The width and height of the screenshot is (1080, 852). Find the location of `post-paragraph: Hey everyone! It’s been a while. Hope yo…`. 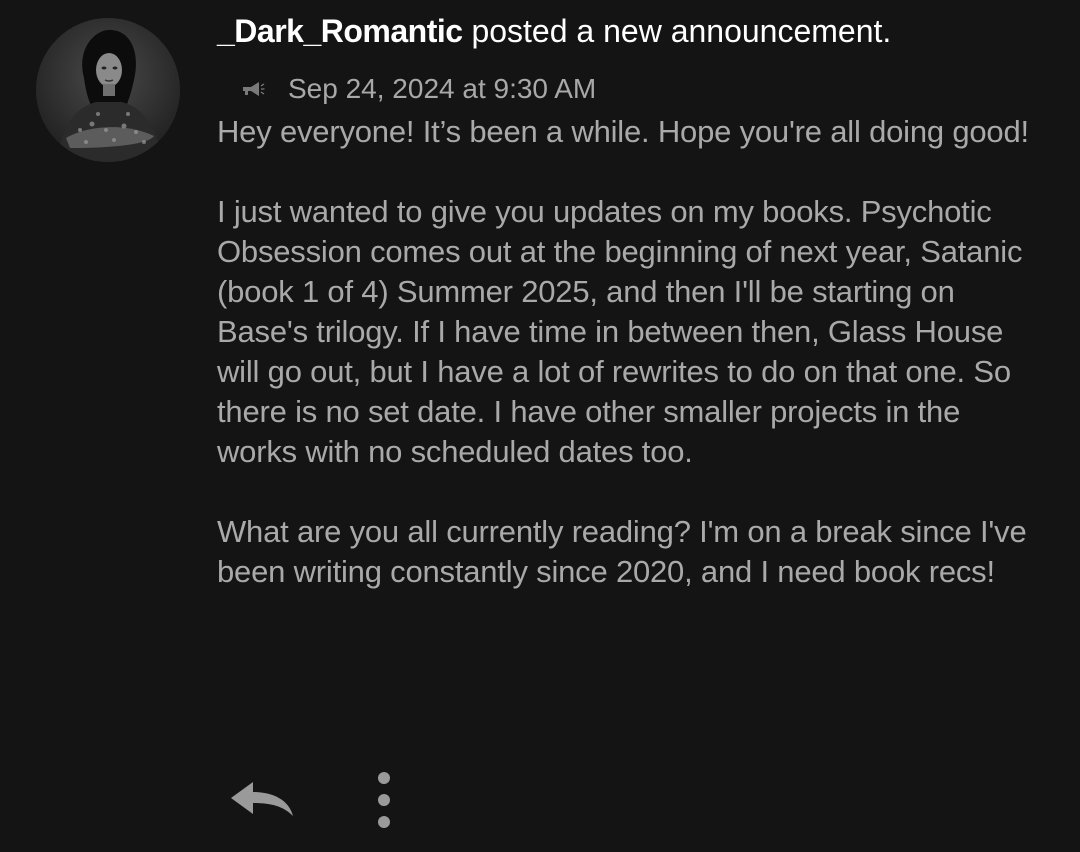

post-paragraph: Hey everyone! It’s been a while. Hope yo… is located at coordinates (623, 131).